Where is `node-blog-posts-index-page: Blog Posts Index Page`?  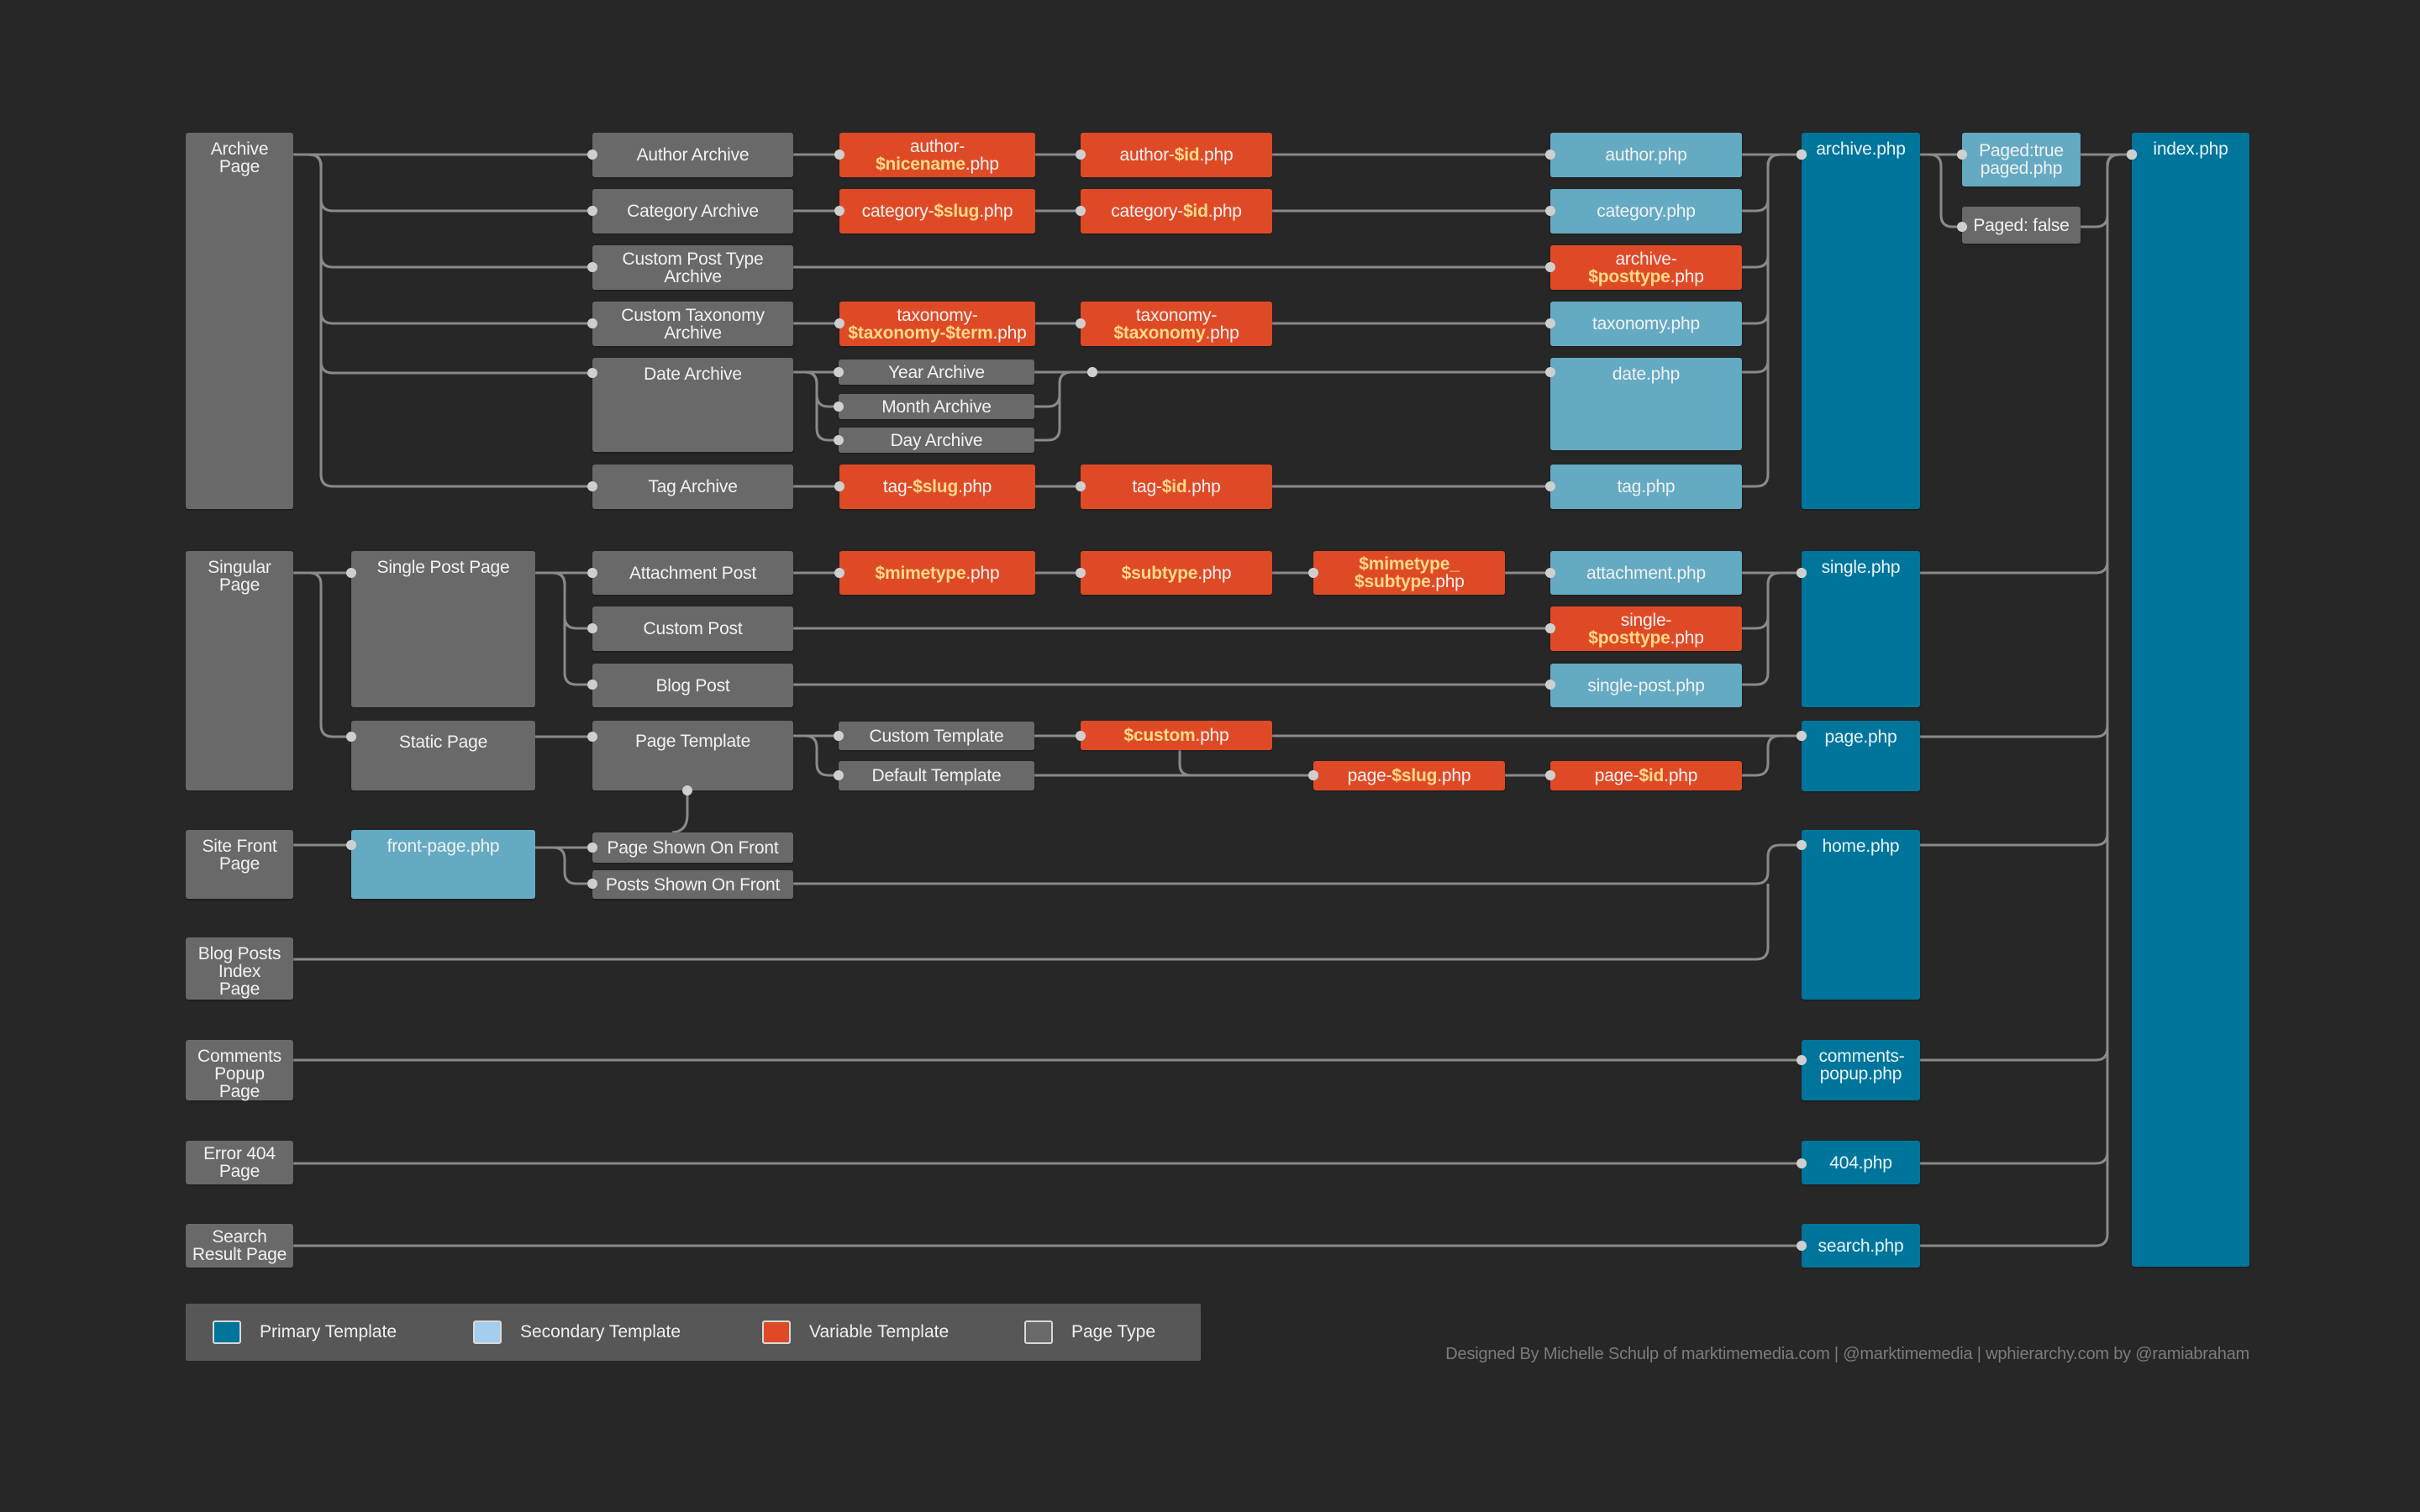 node-blog-posts-index-page: Blog Posts Index Page is located at coordinates (240, 968).